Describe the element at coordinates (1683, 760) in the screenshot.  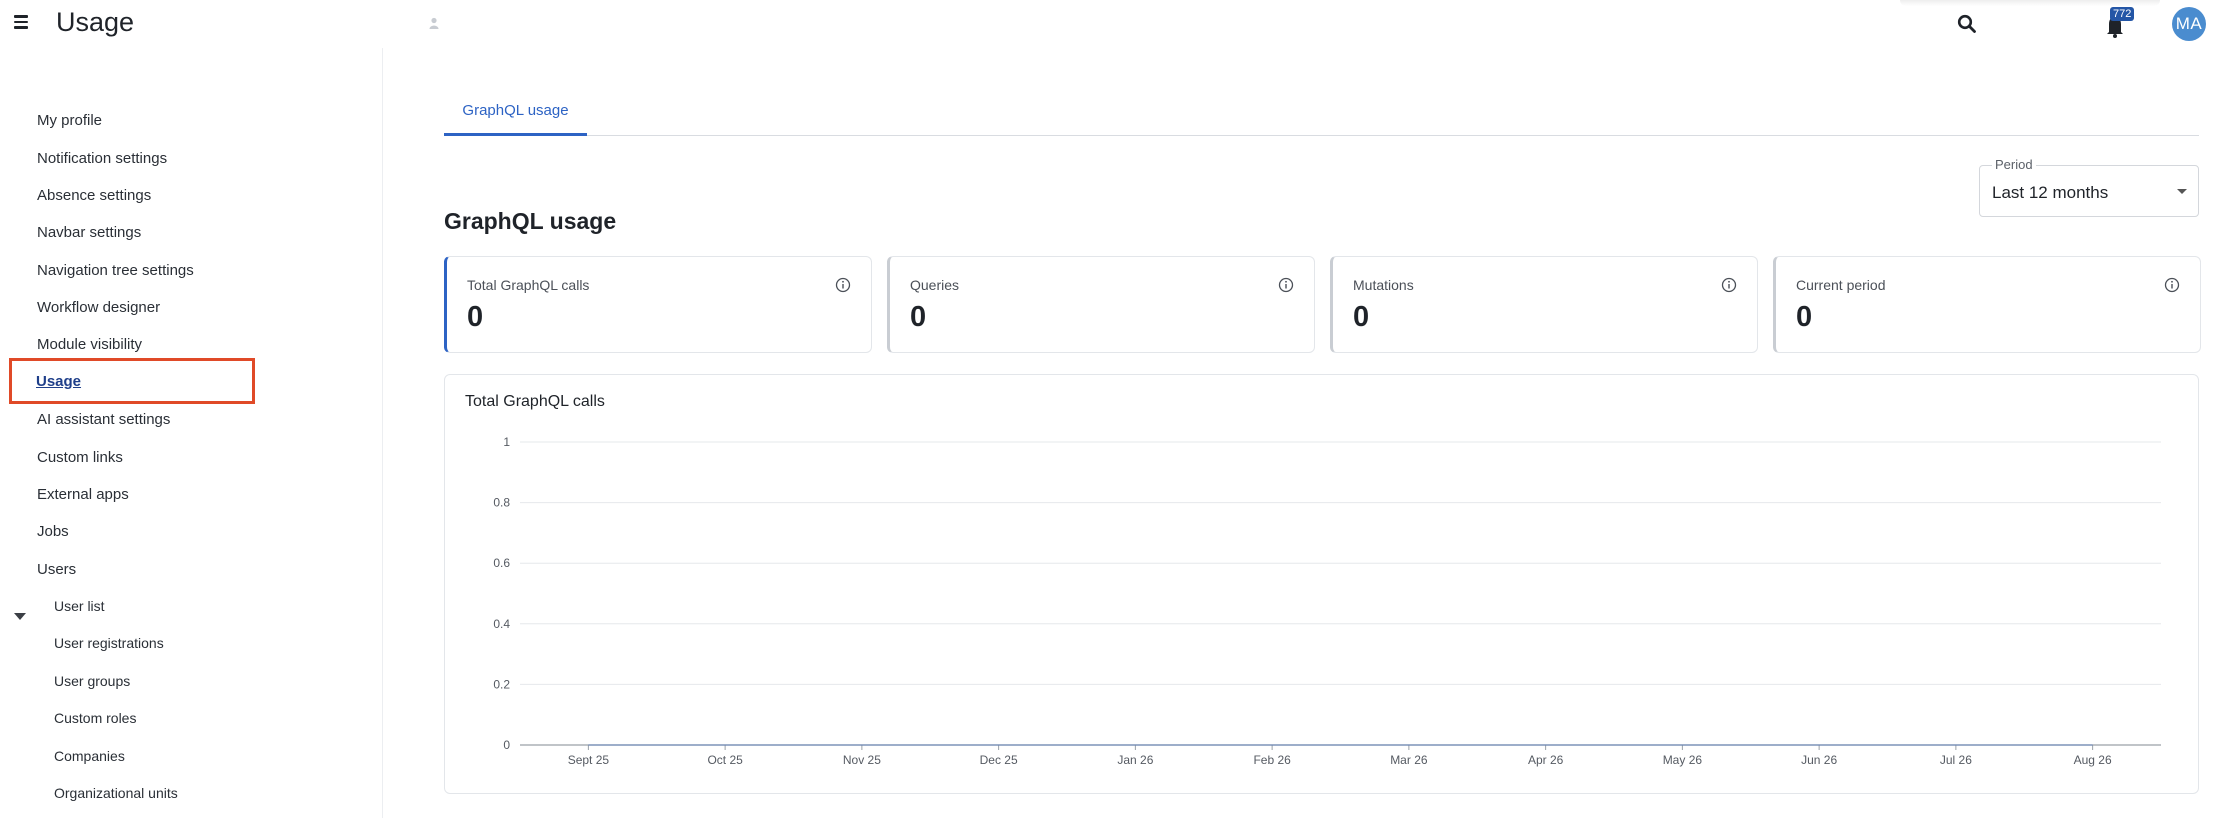
I see `x-tick-label: May 26` at that location.